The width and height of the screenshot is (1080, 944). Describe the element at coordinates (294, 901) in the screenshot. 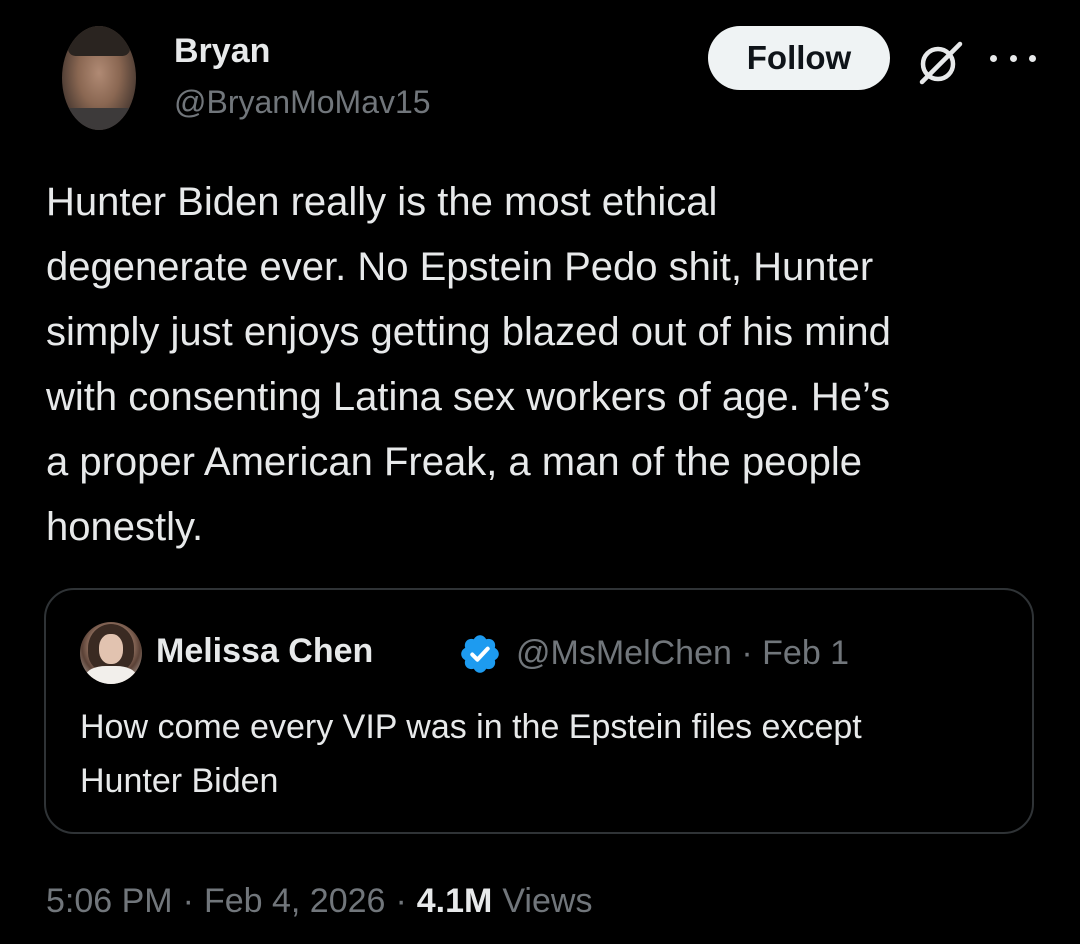

I see `post-date: Feb 4, 2026` at that location.